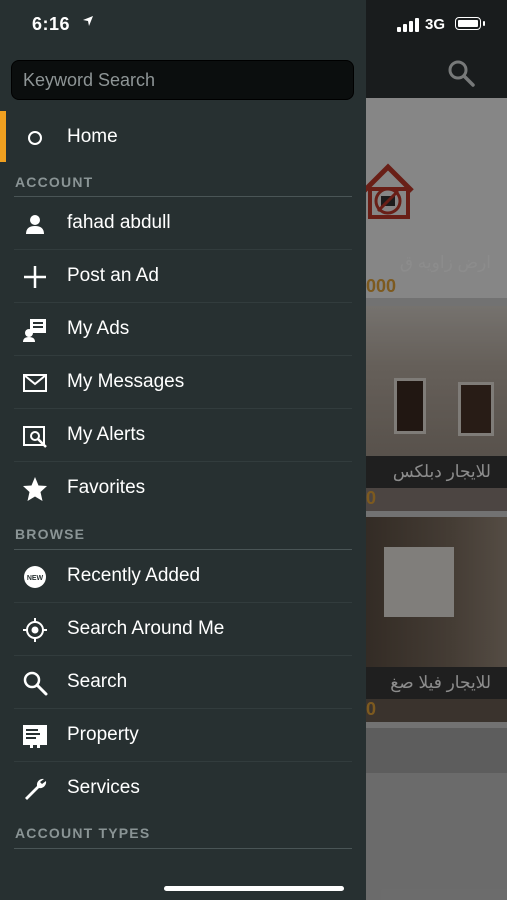 This screenshot has height=900, width=507. I want to click on keyword-search-input, so click(182, 80).